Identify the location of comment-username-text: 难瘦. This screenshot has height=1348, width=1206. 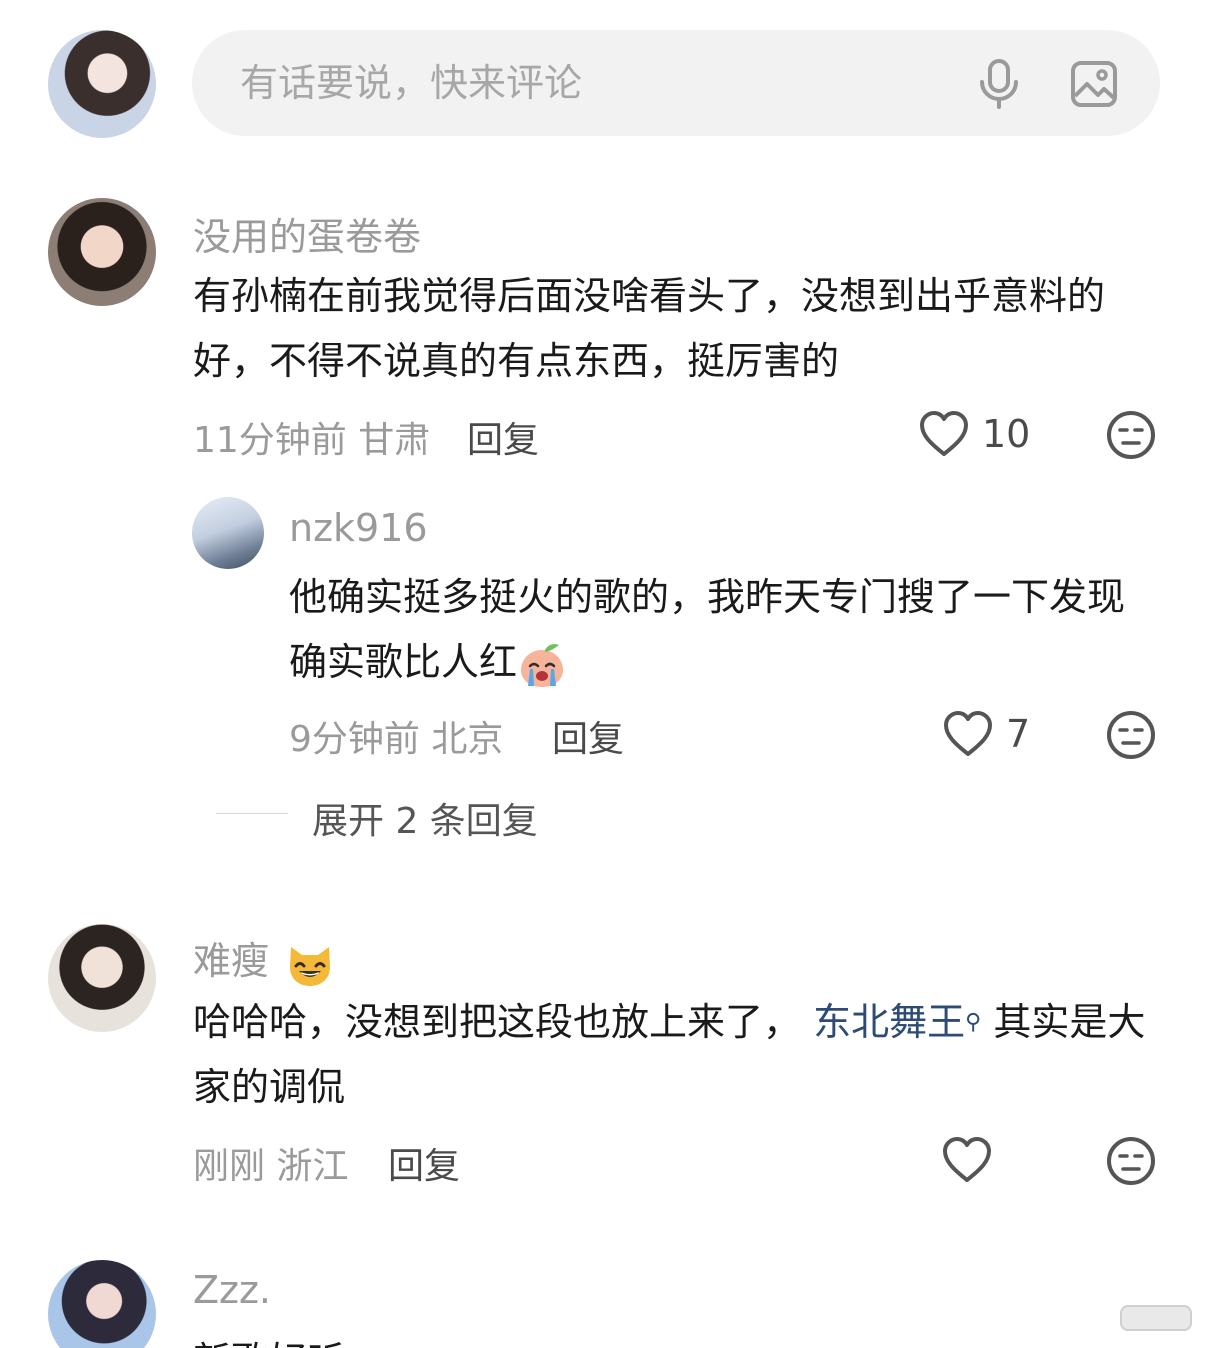
(231, 961).